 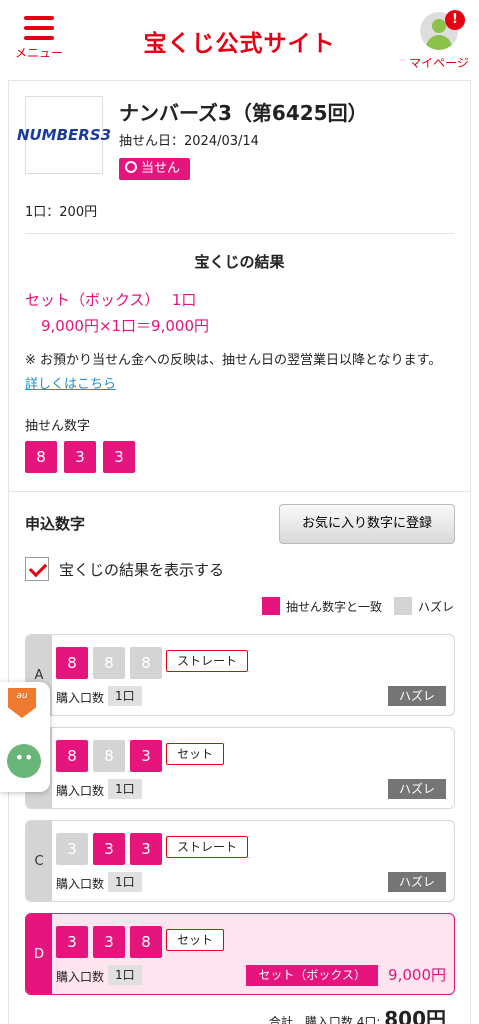 What do you see at coordinates (417, 975) in the screenshot?
I see `prize-amount: 9,000円` at bounding box center [417, 975].